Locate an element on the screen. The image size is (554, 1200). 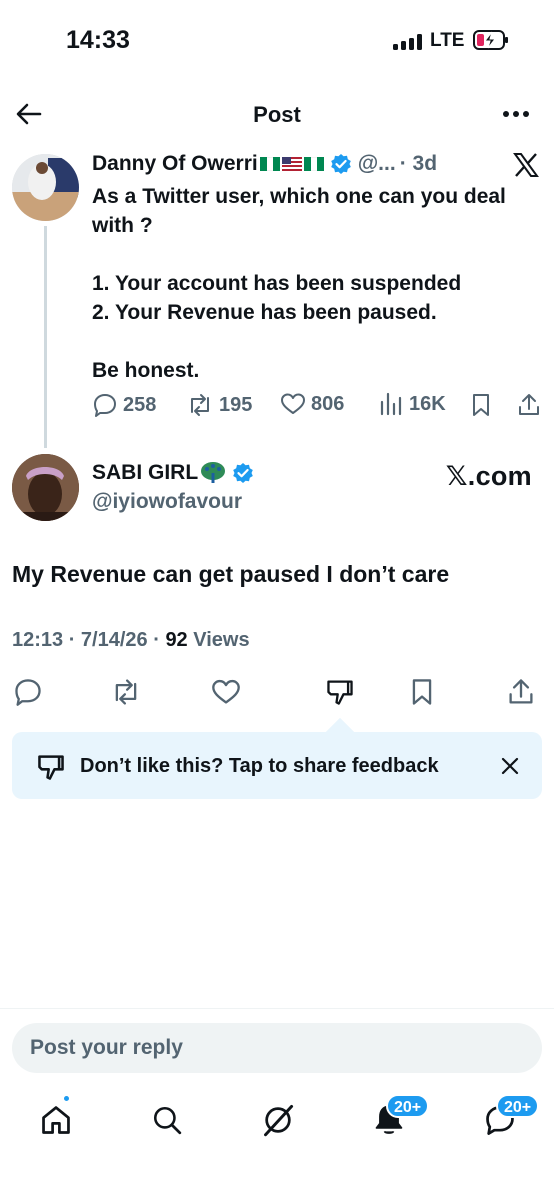
parent-like-button: 806 is located at coordinates (312, 404).